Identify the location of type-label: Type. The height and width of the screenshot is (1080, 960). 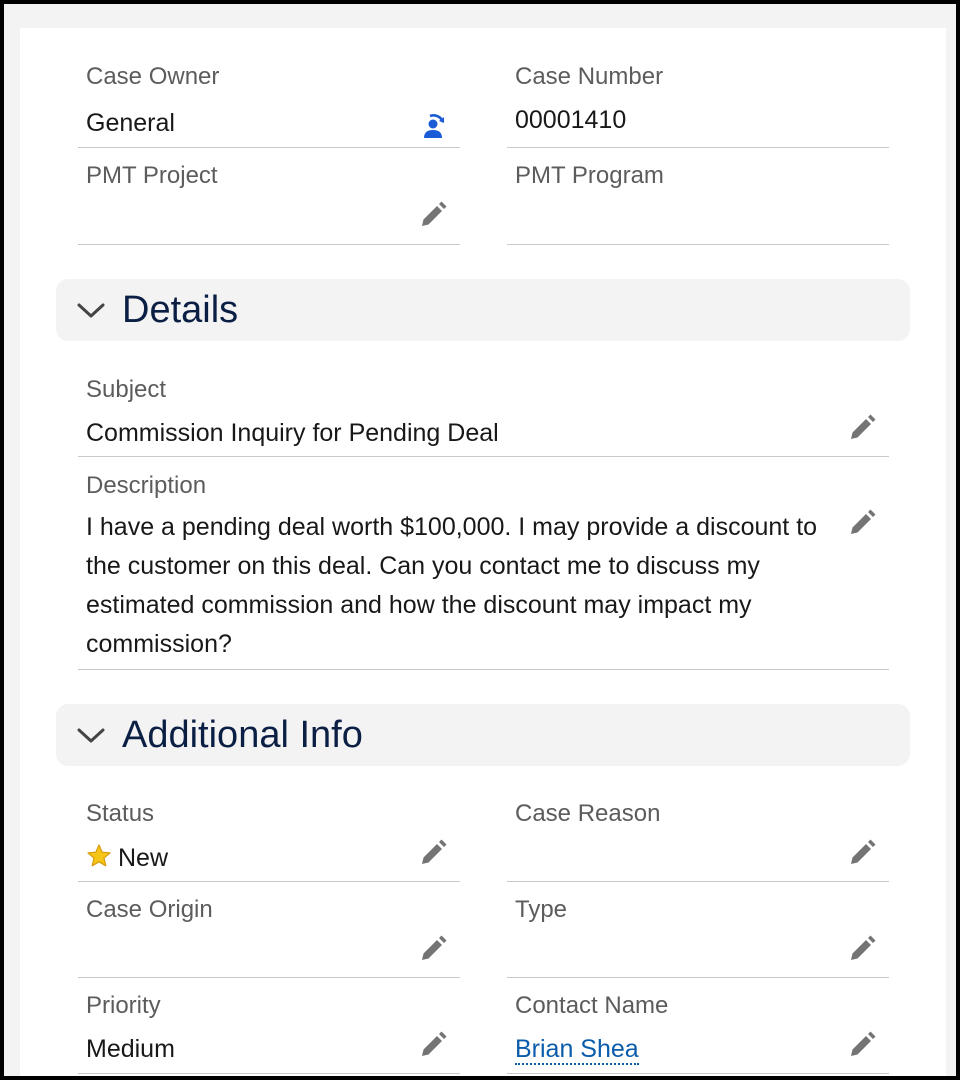
(541, 909).